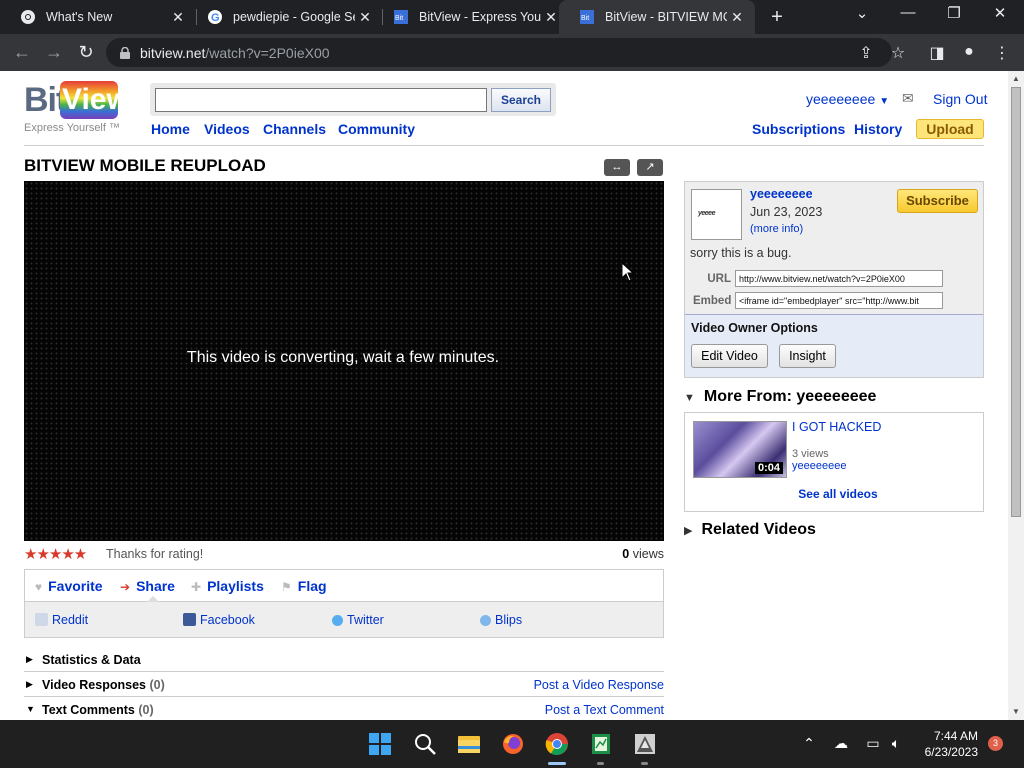  What do you see at coordinates (969, 52) in the screenshot?
I see `profile-icon: ●` at bounding box center [969, 52].